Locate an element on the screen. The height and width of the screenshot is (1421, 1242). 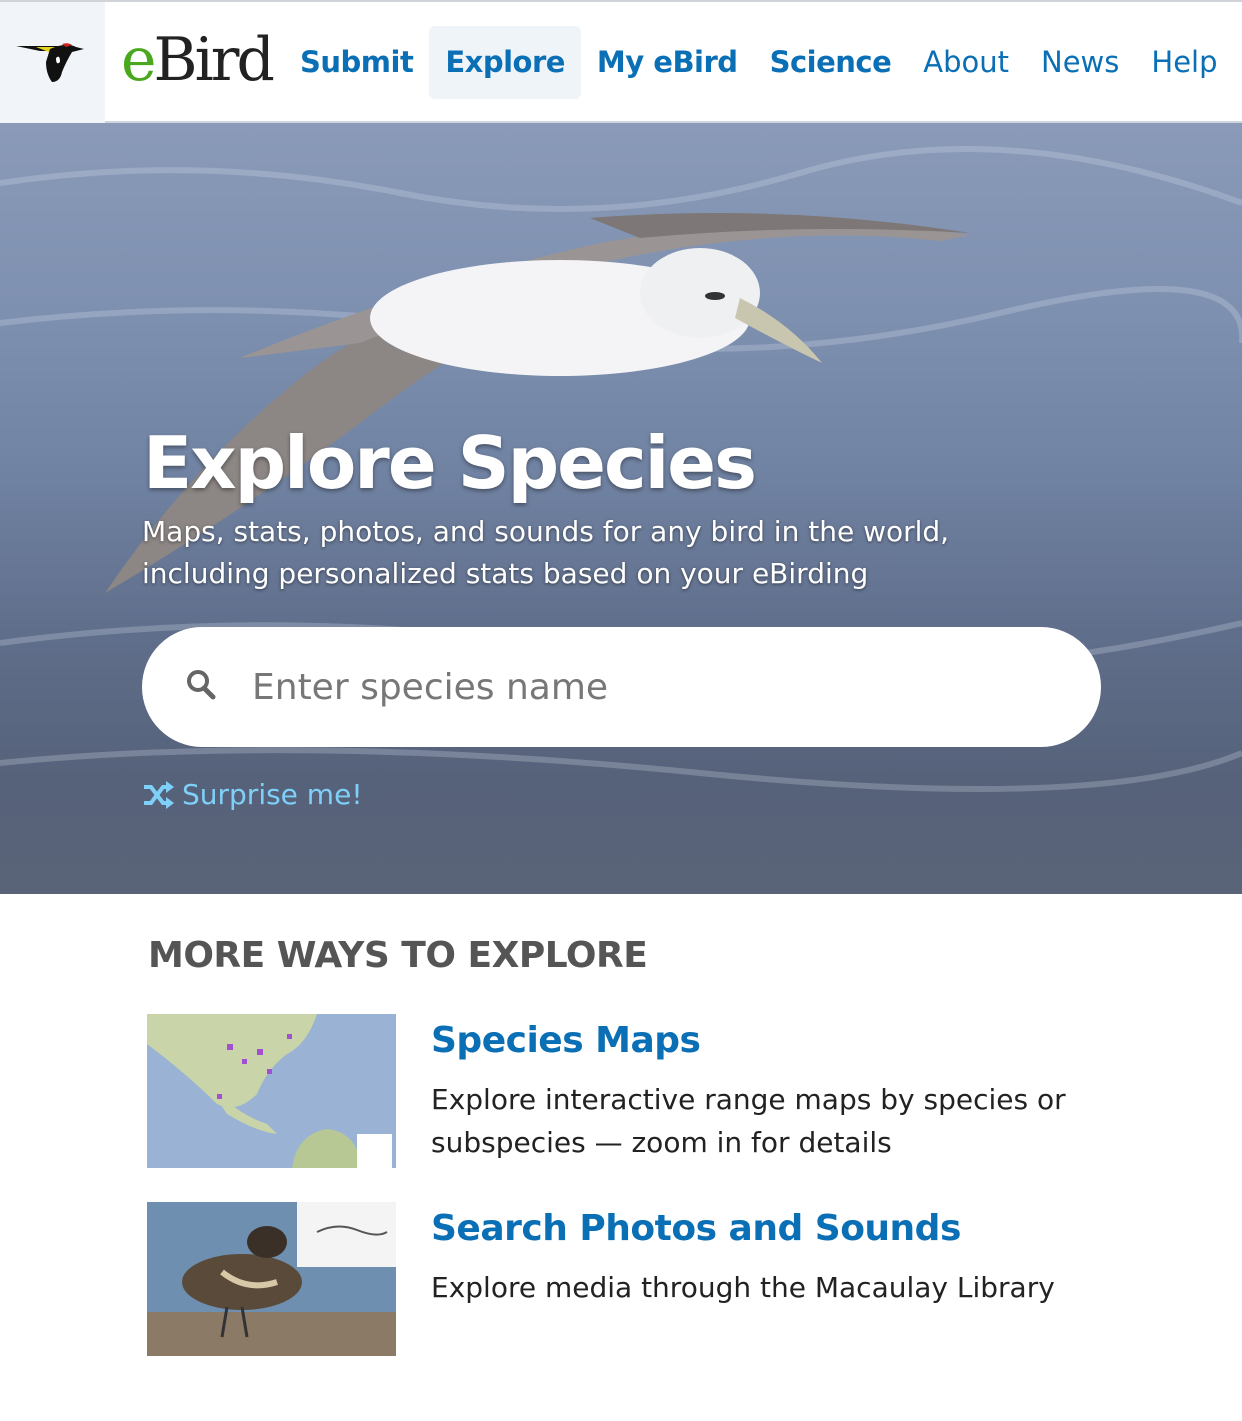
nav-about: About is located at coordinates (966, 62).